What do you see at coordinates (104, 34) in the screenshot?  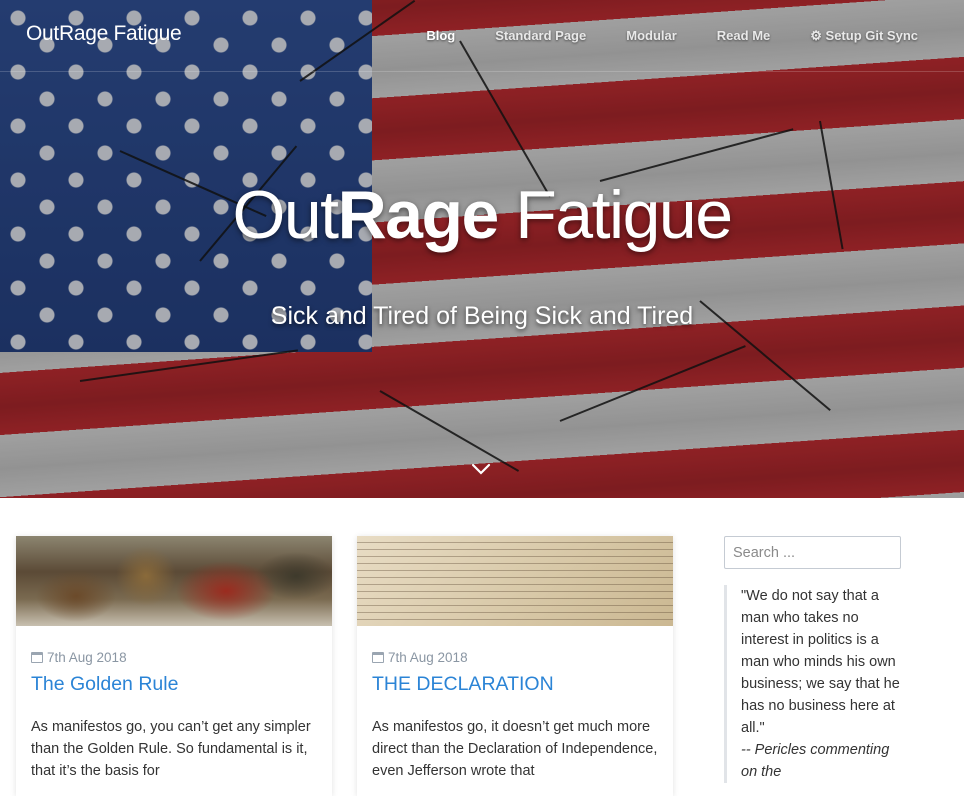 I see `brand-logo-link: OutRage Fatigue` at bounding box center [104, 34].